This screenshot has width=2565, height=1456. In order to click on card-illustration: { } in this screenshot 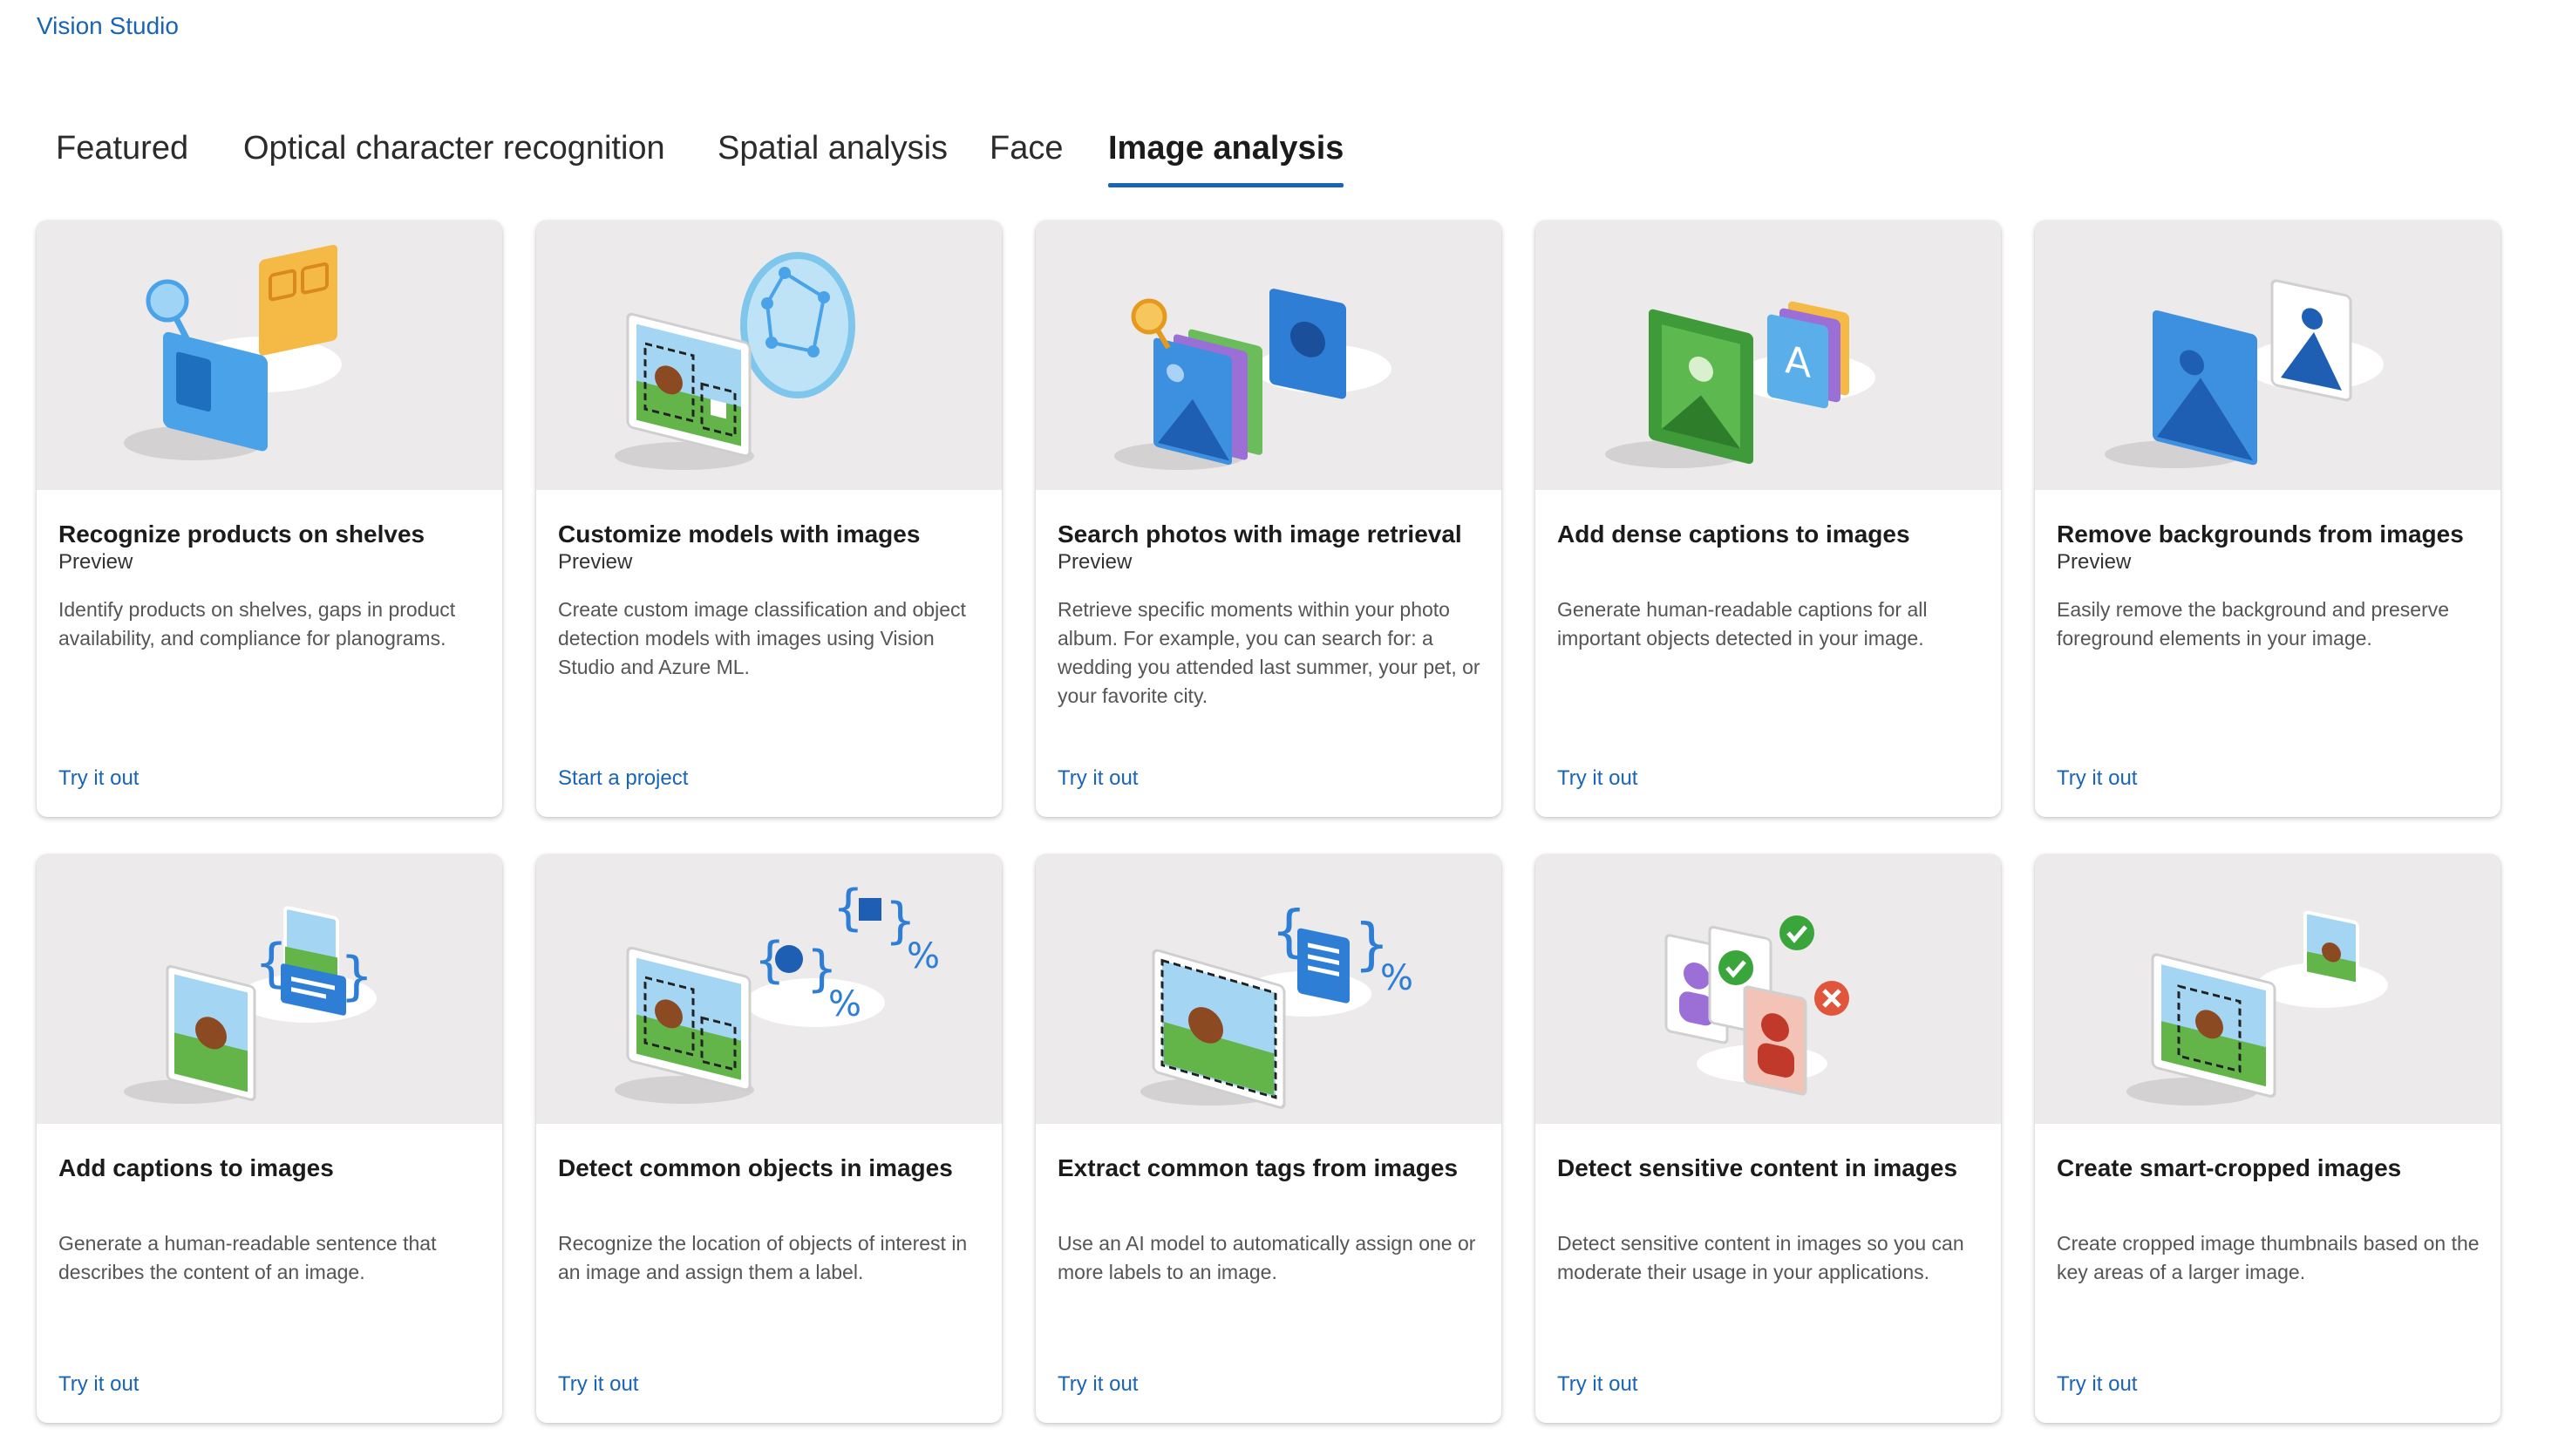, I will do `click(269, 989)`.